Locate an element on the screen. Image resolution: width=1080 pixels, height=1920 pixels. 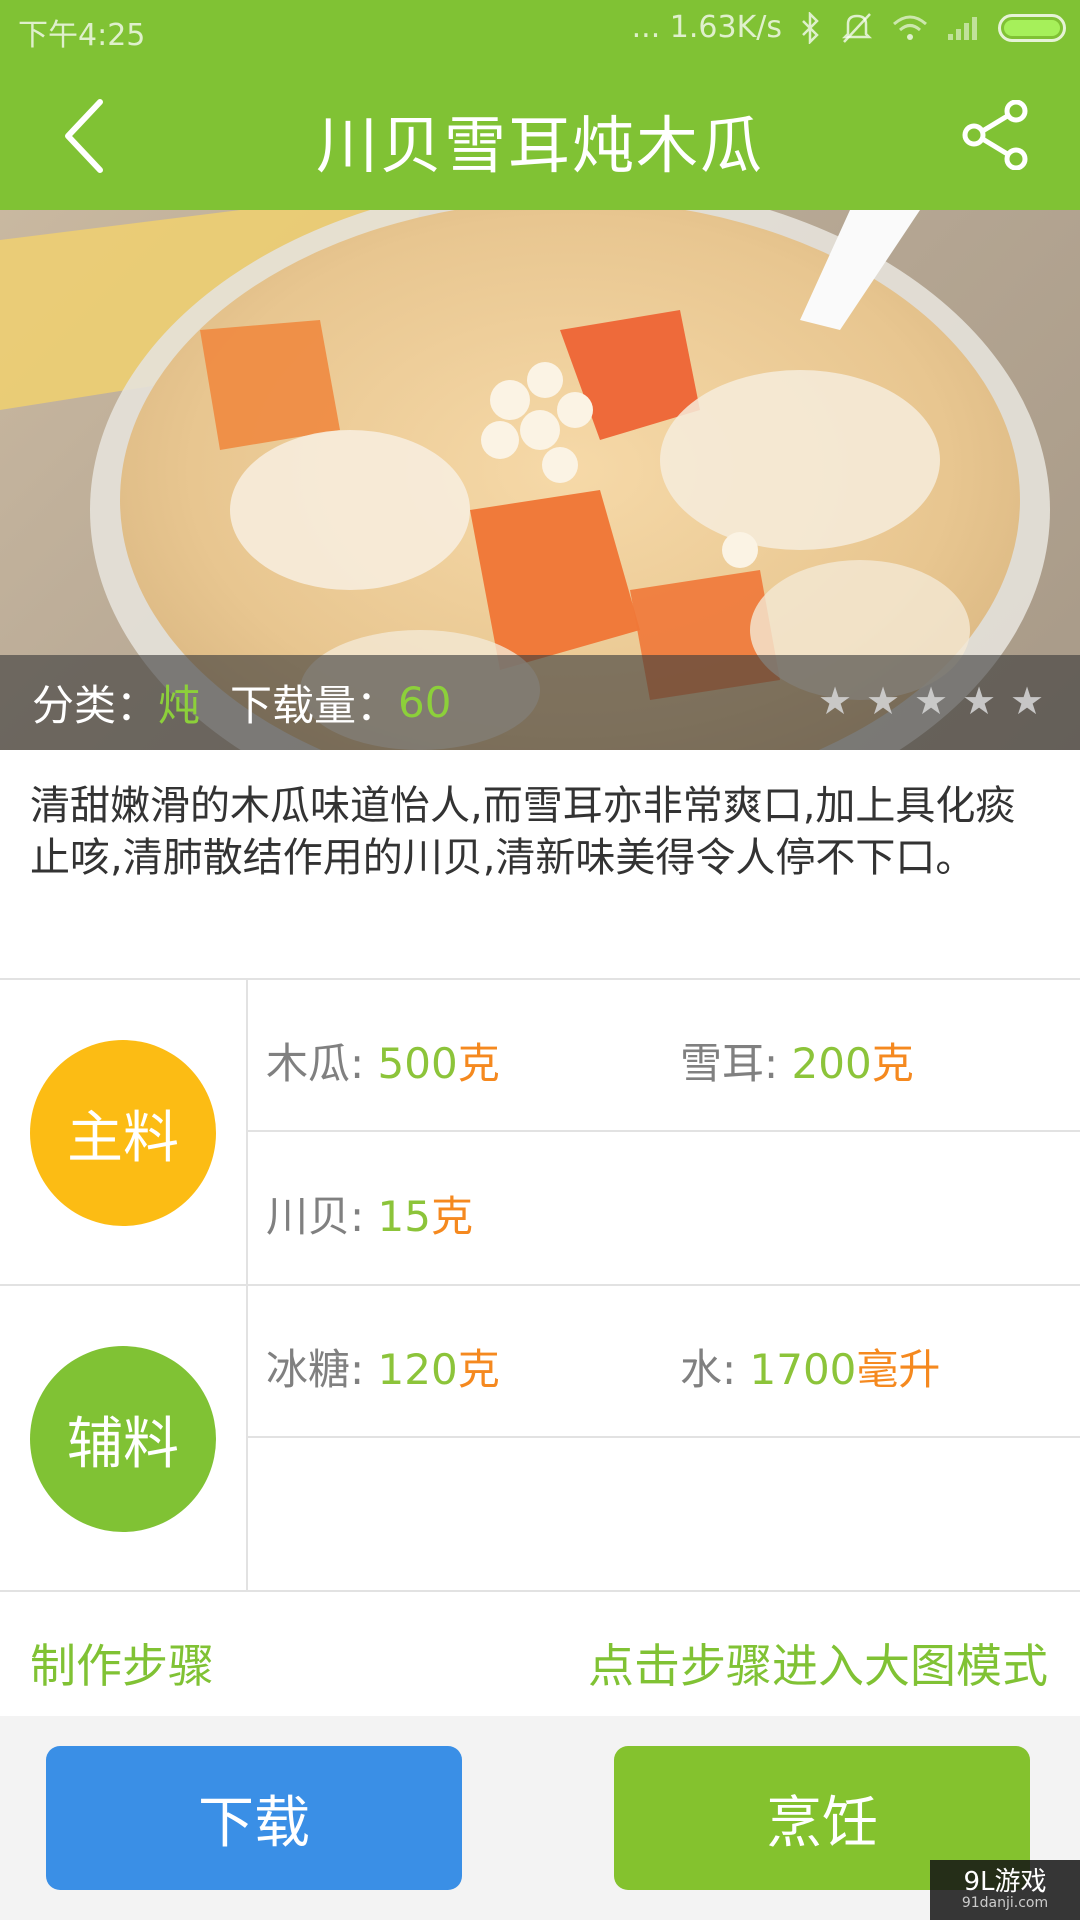
status-time: 下午4:25 is located at coordinates (82, 35).